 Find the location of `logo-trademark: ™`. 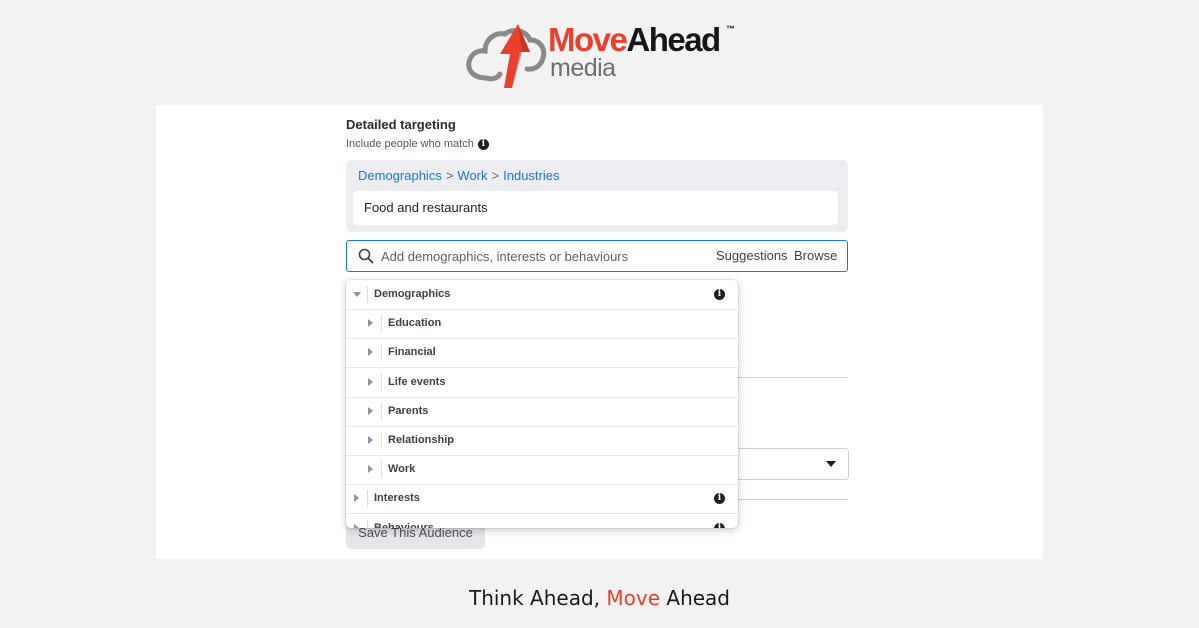

logo-trademark: ™ is located at coordinates (730, 29).